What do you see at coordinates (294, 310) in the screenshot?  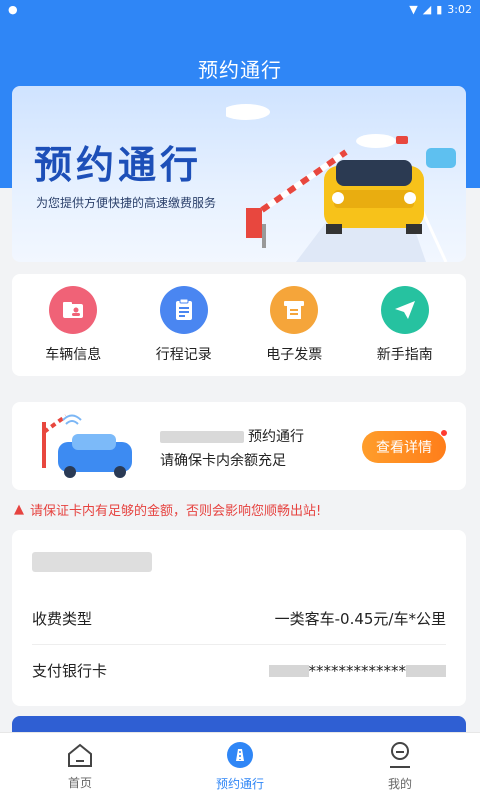 I see `e-invoice-icon` at bounding box center [294, 310].